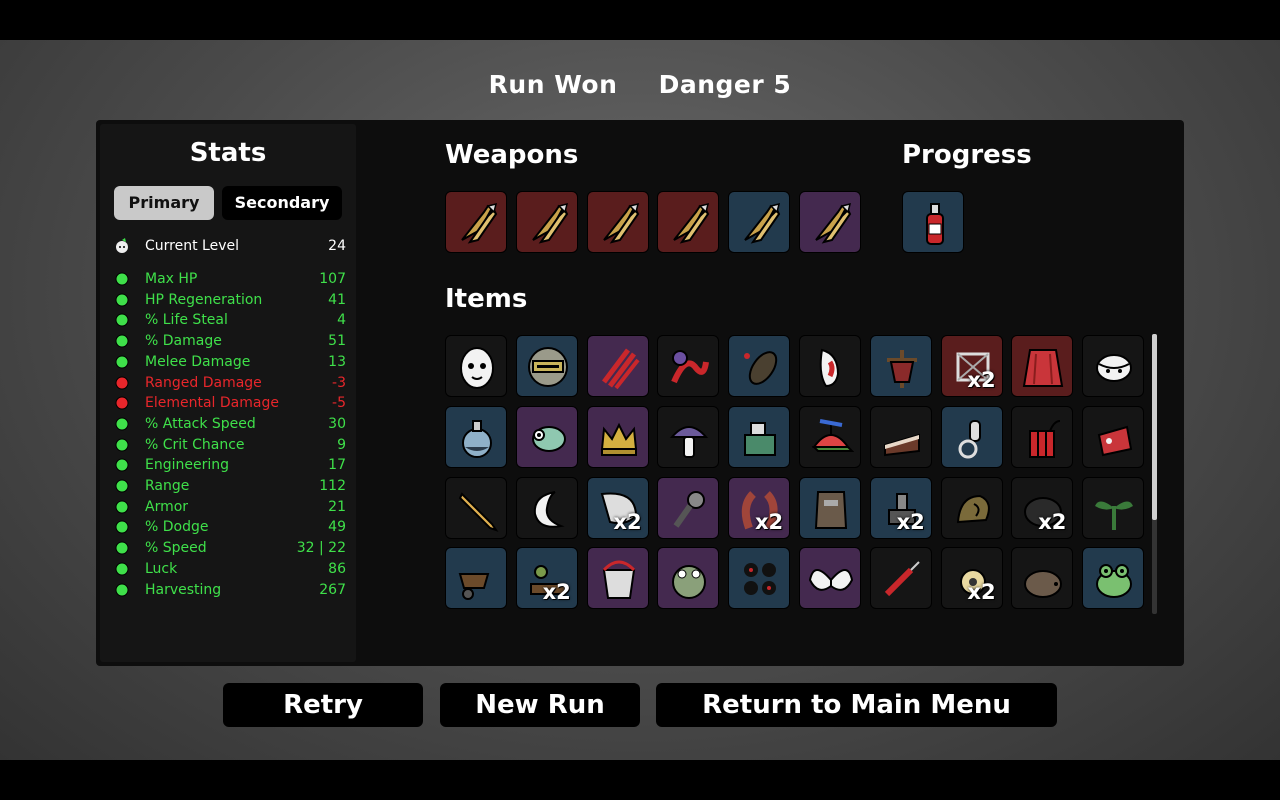  Describe the element at coordinates (230, 569) in the screenshot. I see `stat-row: Luck 86` at that location.